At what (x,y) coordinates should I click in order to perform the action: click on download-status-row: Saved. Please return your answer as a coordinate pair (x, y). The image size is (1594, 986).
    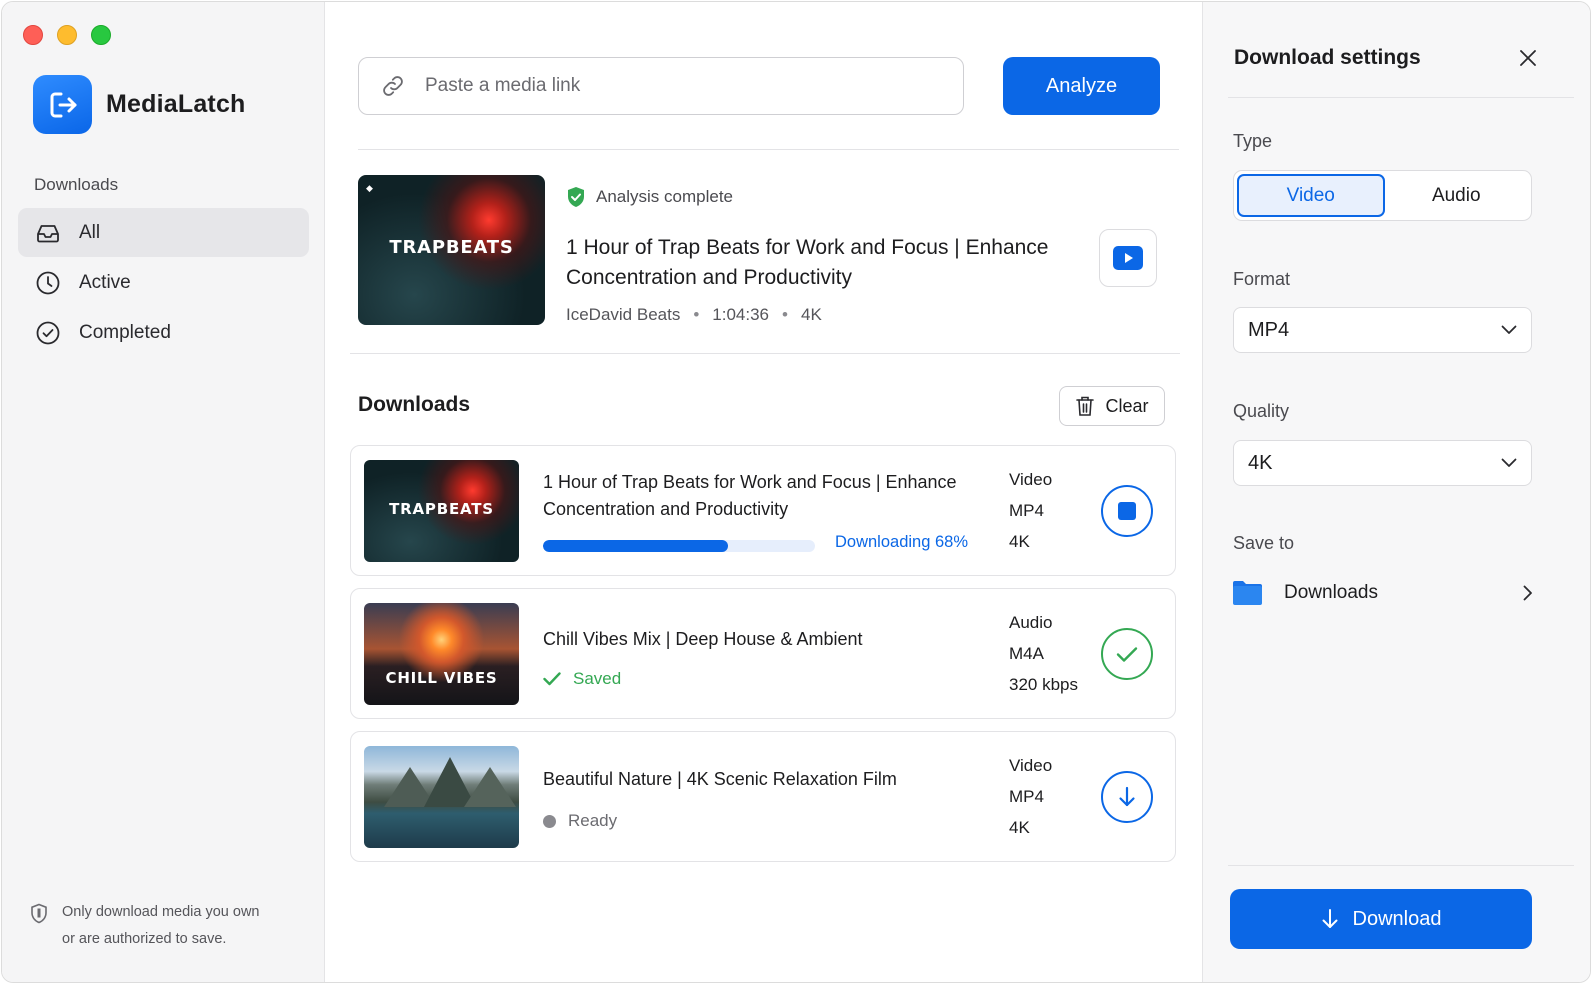
    Looking at the image, I should click on (582, 679).